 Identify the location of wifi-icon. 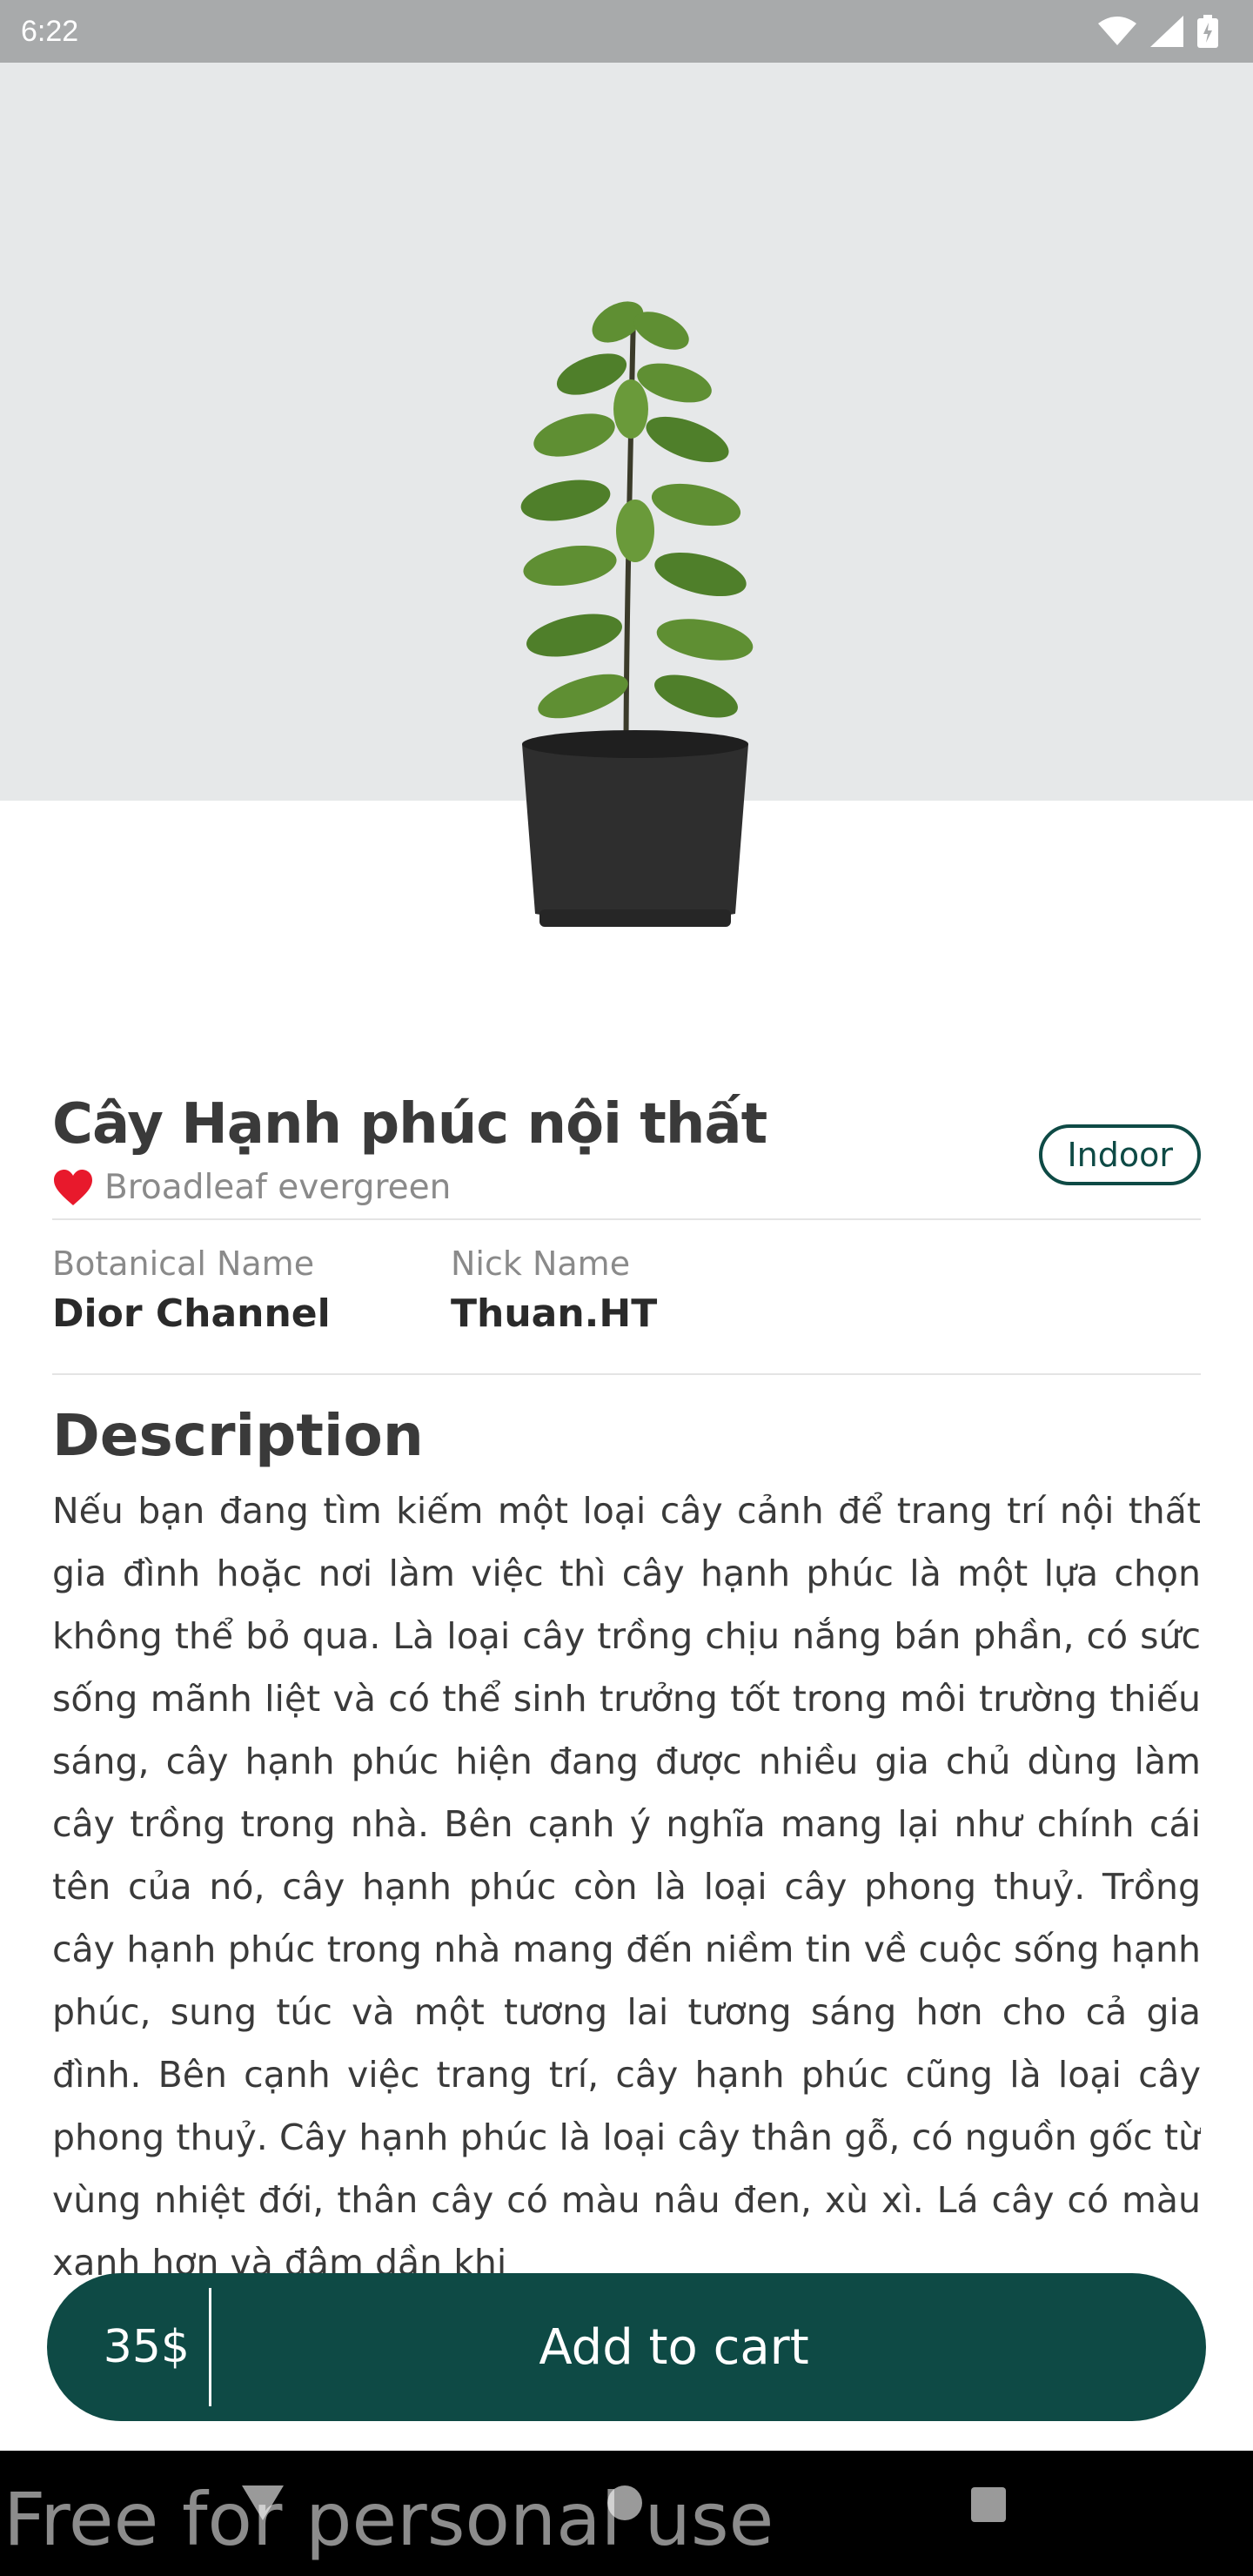
(1117, 31).